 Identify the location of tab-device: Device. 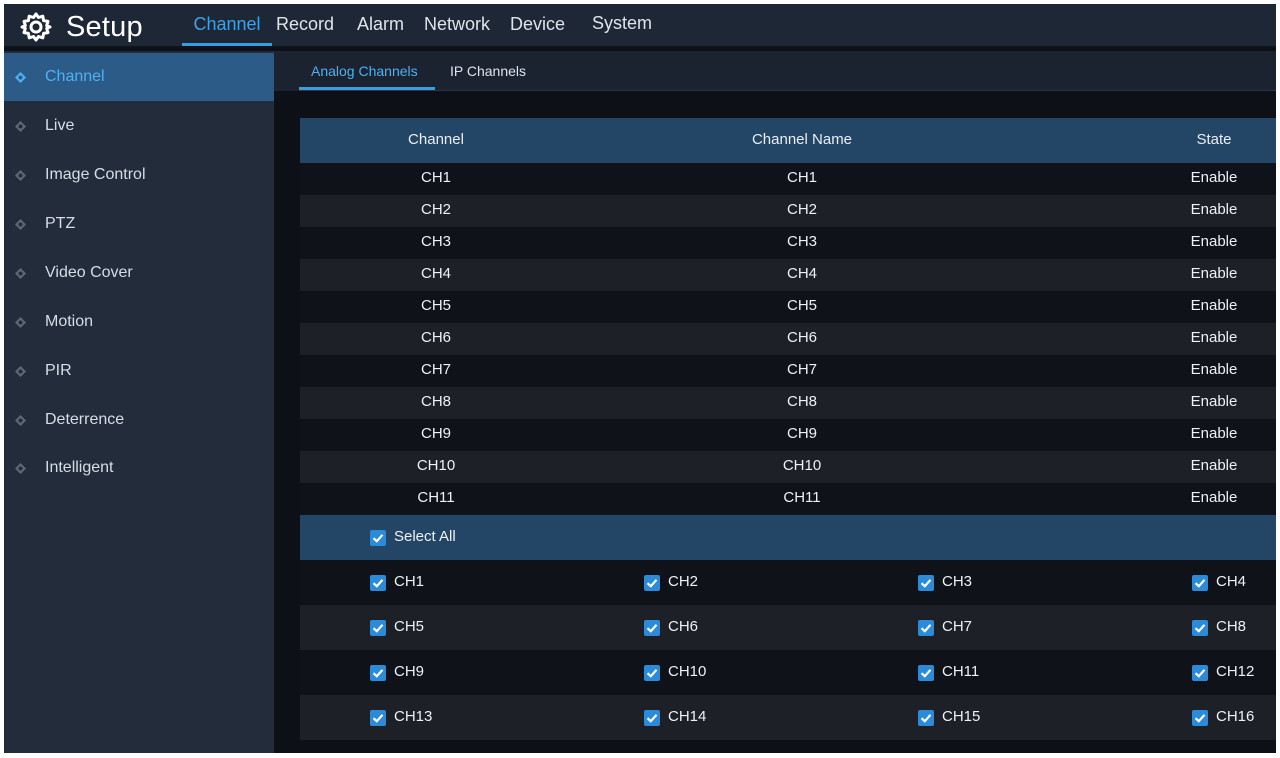
(551, 26).